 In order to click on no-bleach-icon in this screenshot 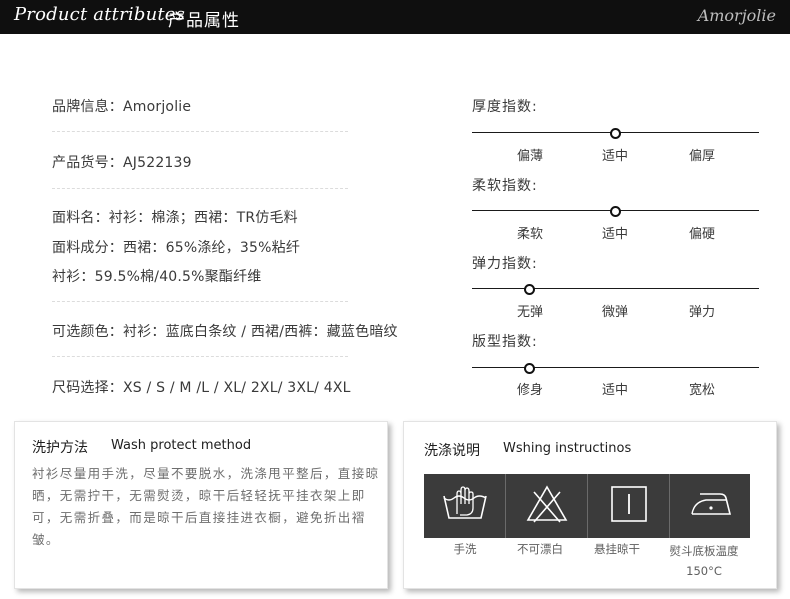, I will do `click(547, 506)`.